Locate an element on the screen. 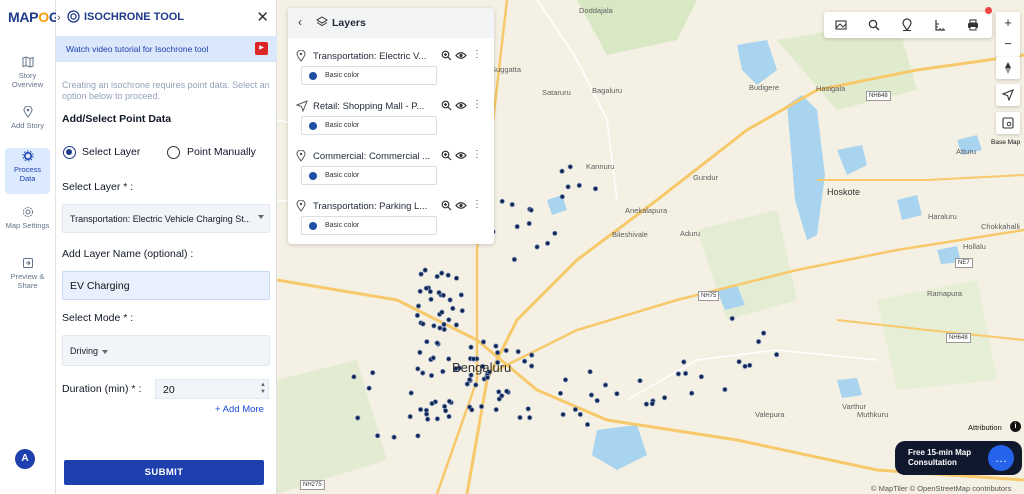 The image size is (1024, 494). mode-select: Driving is located at coordinates (166, 350).